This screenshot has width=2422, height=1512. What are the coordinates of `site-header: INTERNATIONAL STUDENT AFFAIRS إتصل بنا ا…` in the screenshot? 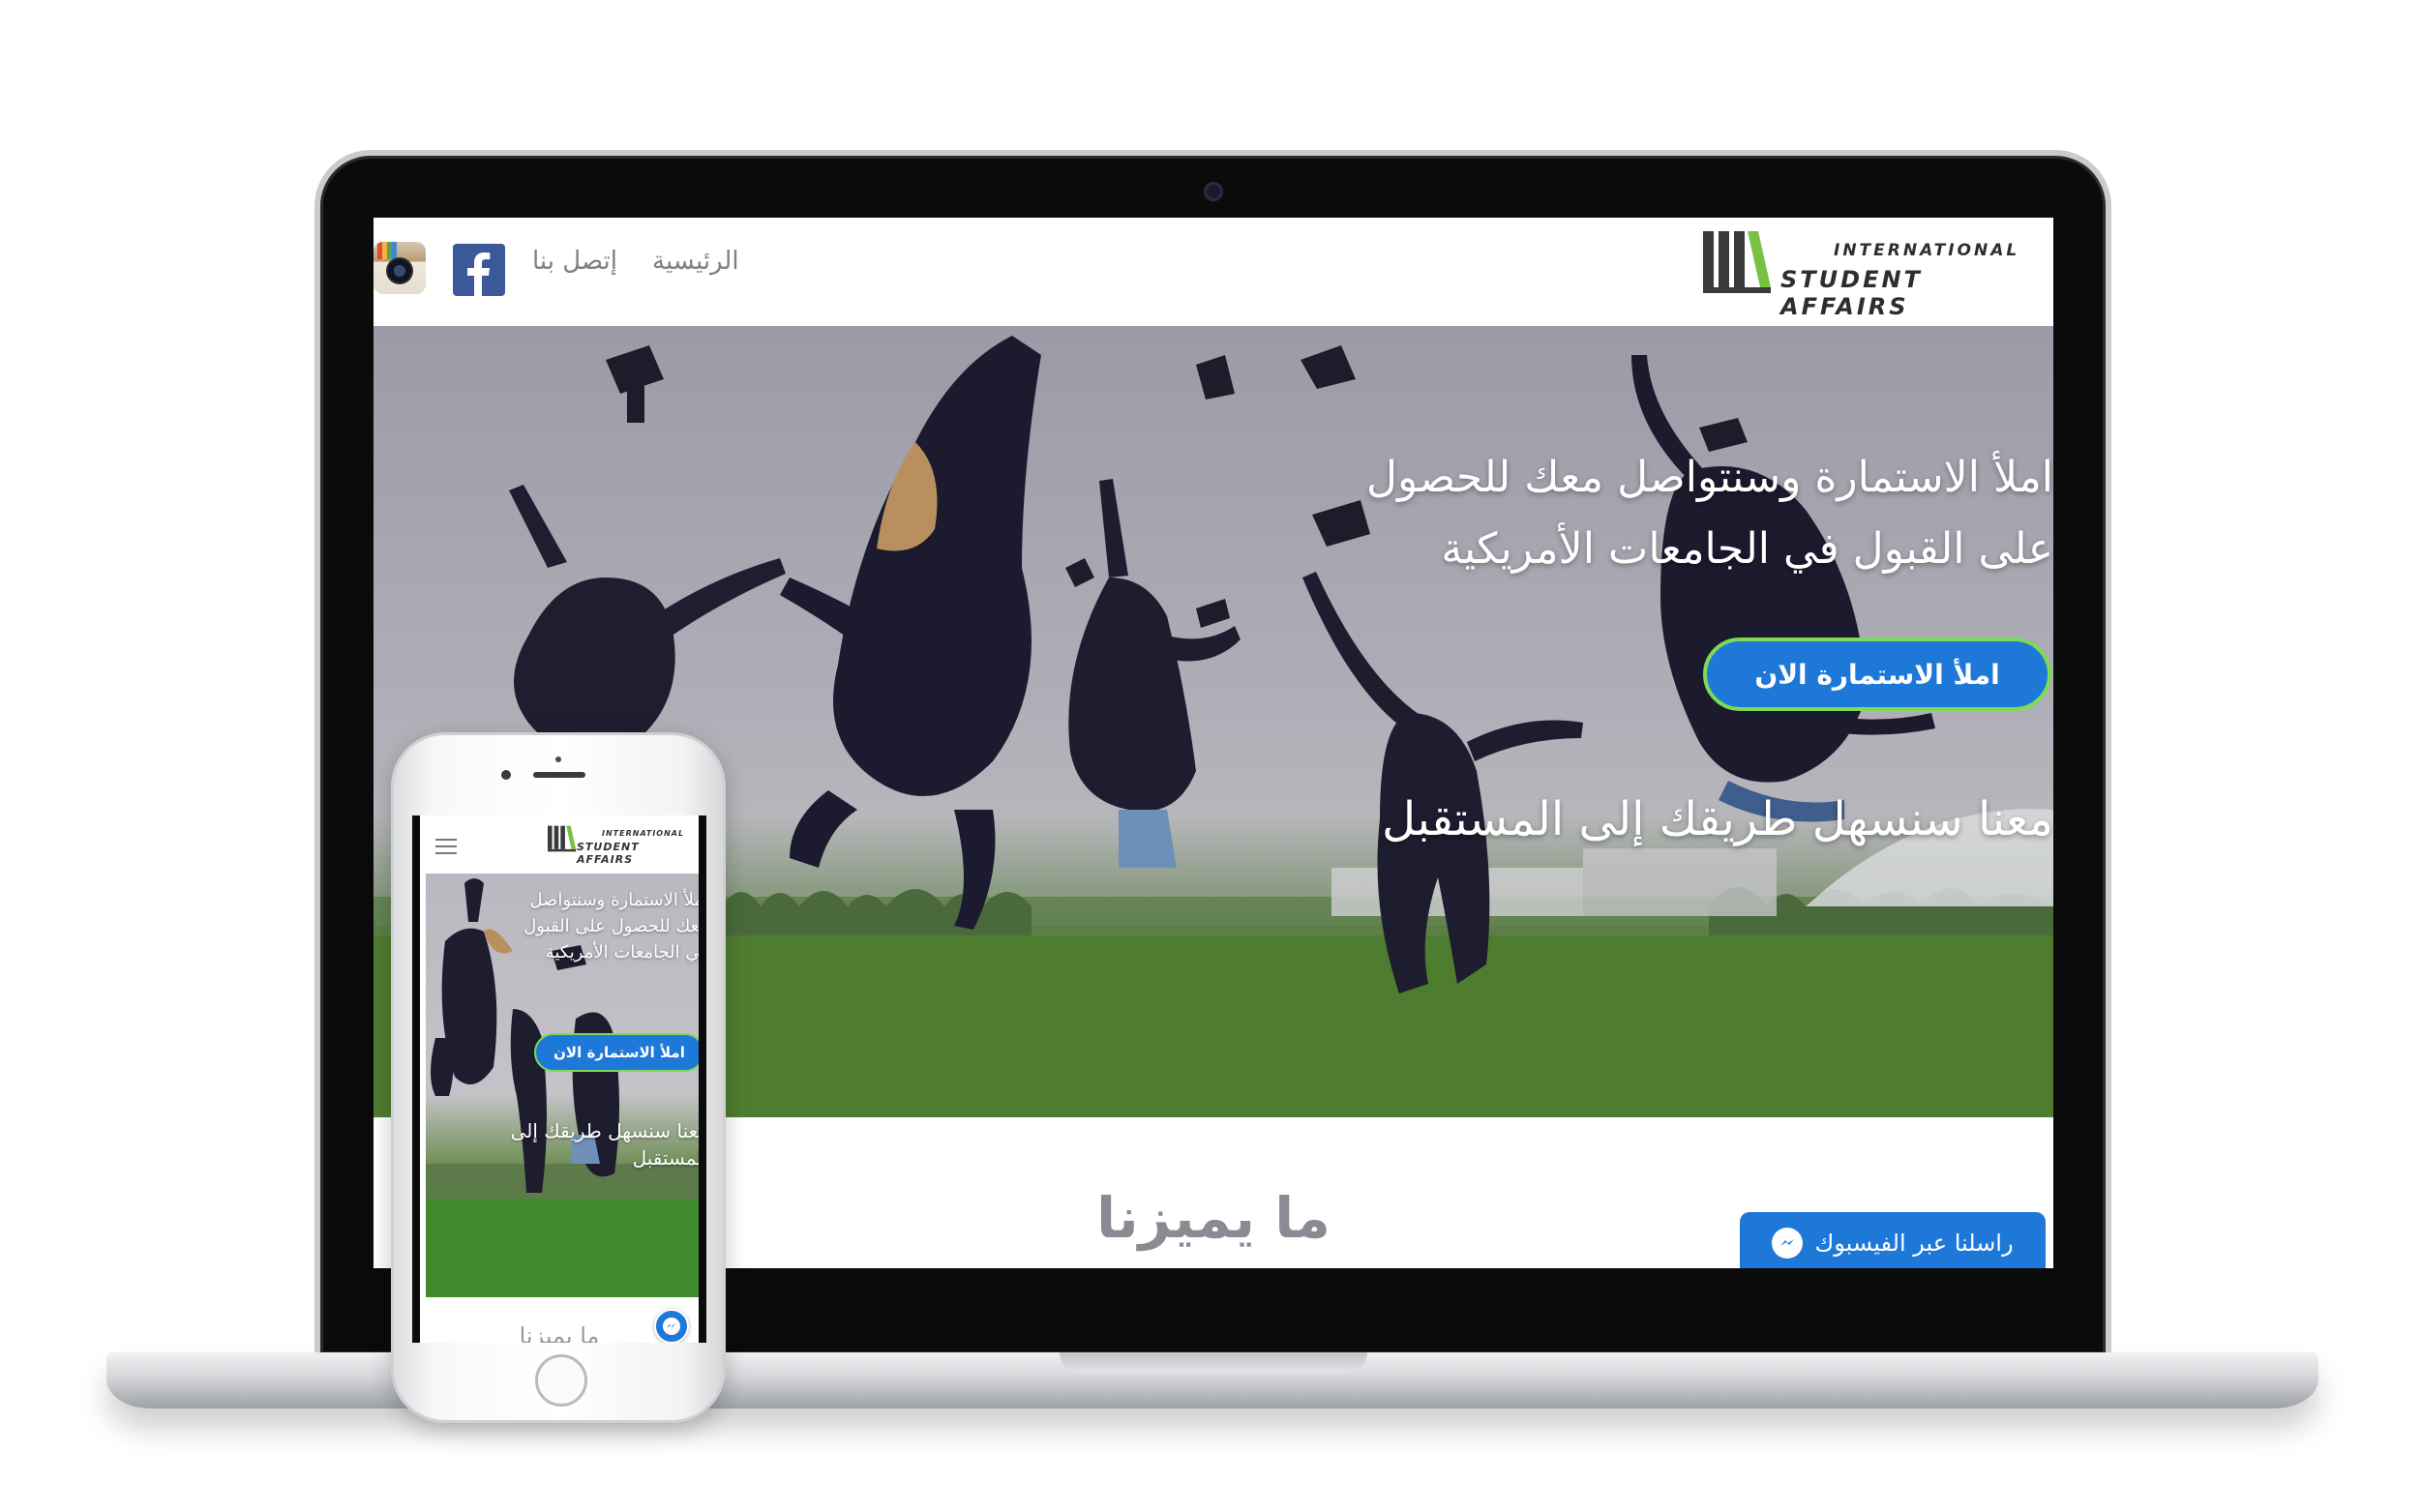 It's located at (1213, 272).